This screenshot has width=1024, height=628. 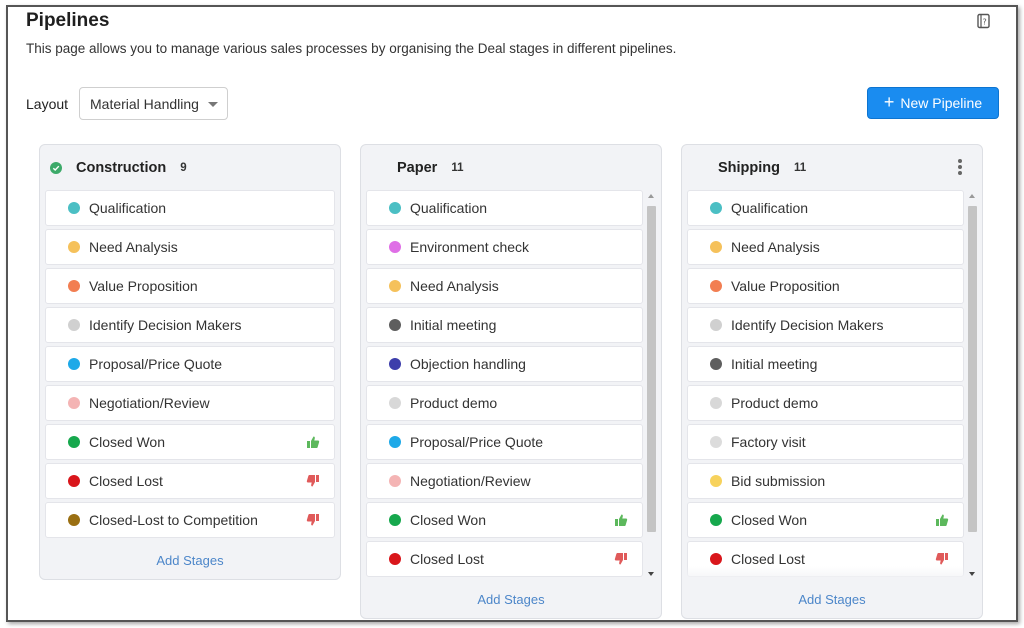 What do you see at coordinates (768, 442) in the screenshot?
I see `stage-label: Factory visit` at bounding box center [768, 442].